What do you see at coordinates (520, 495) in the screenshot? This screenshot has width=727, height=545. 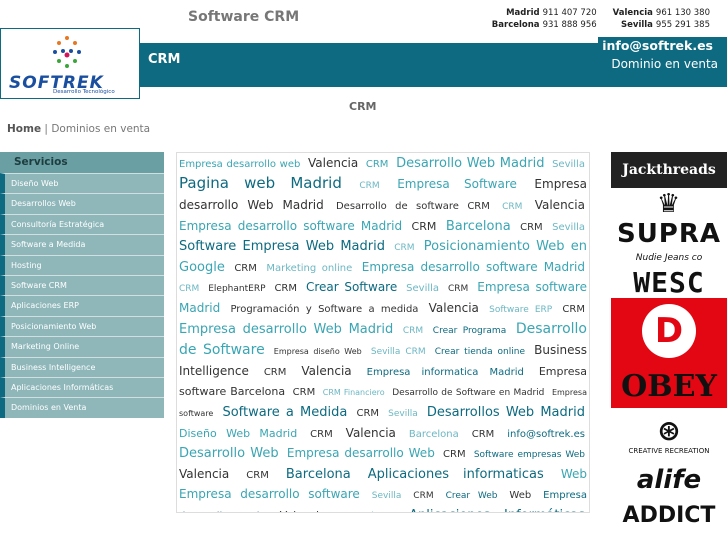 I see `tag-cloud-link: Web` at bounding box center [520, 495].